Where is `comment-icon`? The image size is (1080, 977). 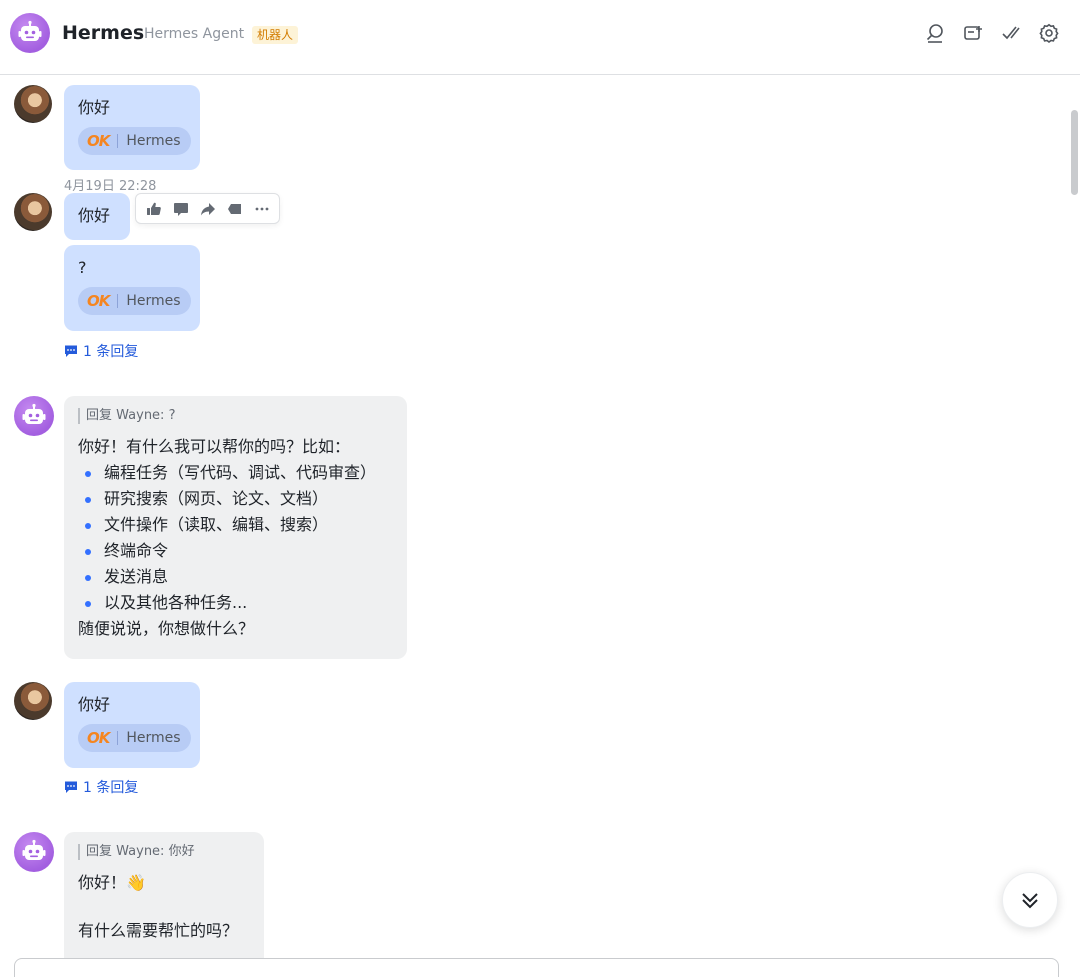
comment-icon is located at coordinates (180, 209).